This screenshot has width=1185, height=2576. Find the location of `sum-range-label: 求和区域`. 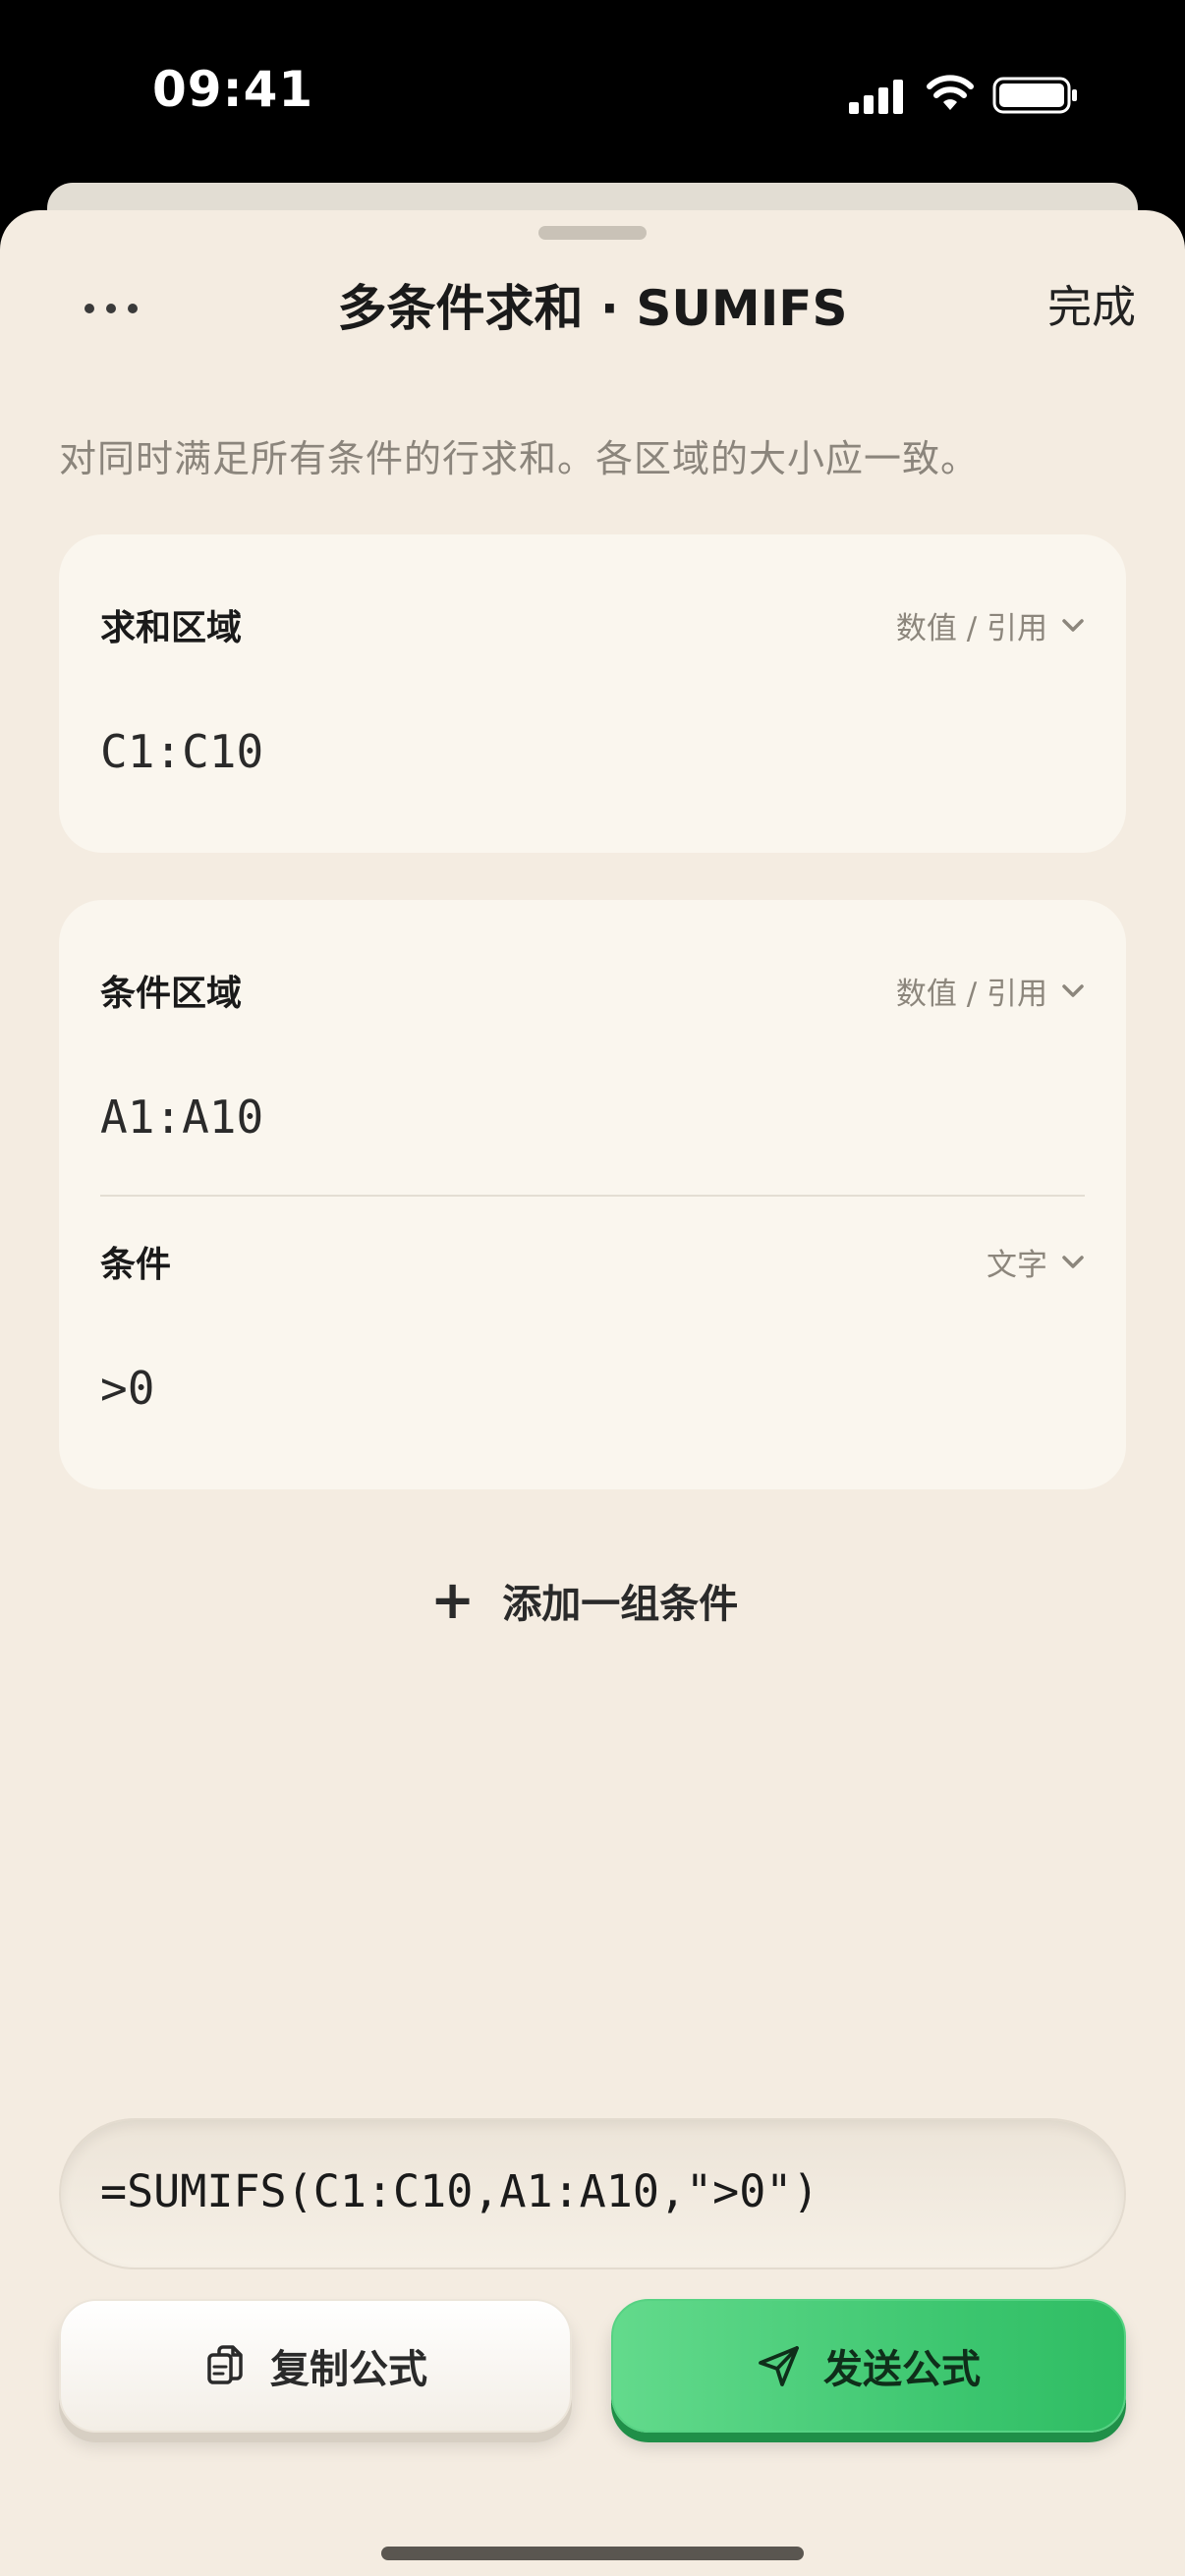

sum-range-label: 求和区域 is located at coordinates (171, 628).